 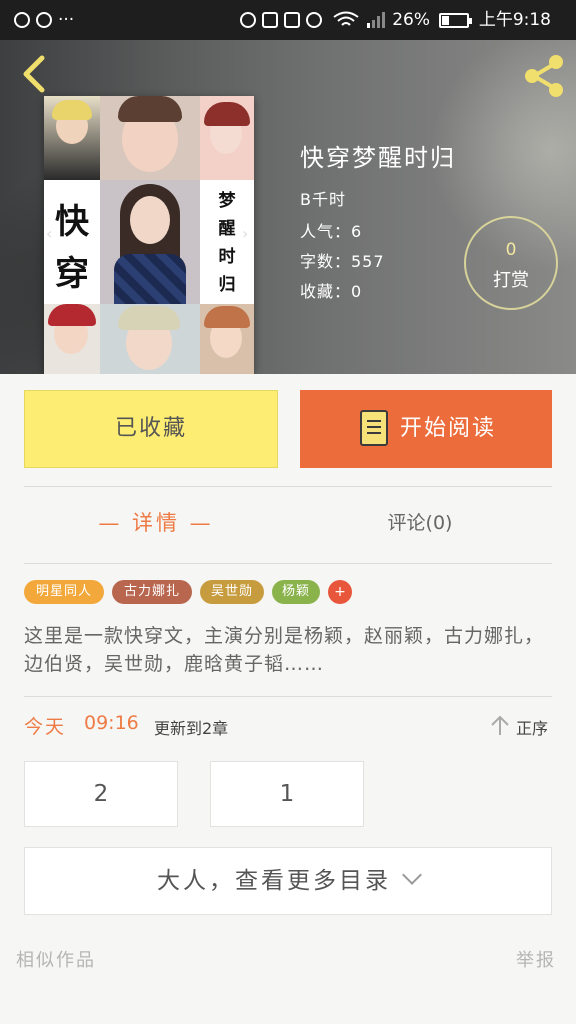 What do you see at coordinates (101, 794) in the screenshot?
I see `chapter-button: 2` at bounding box center [101, 794].